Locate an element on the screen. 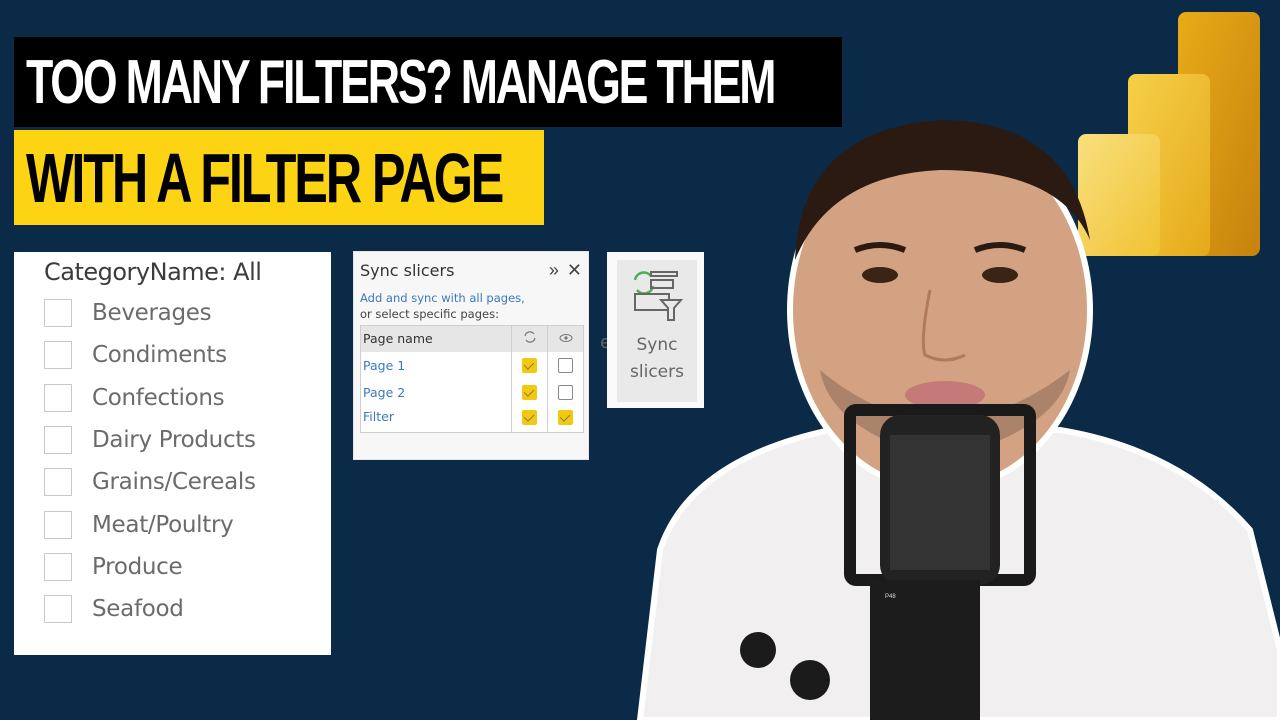 Image resolution: width=1280 pixels, height=720 pixels. sync-icon is located at coordinates (529, 337).